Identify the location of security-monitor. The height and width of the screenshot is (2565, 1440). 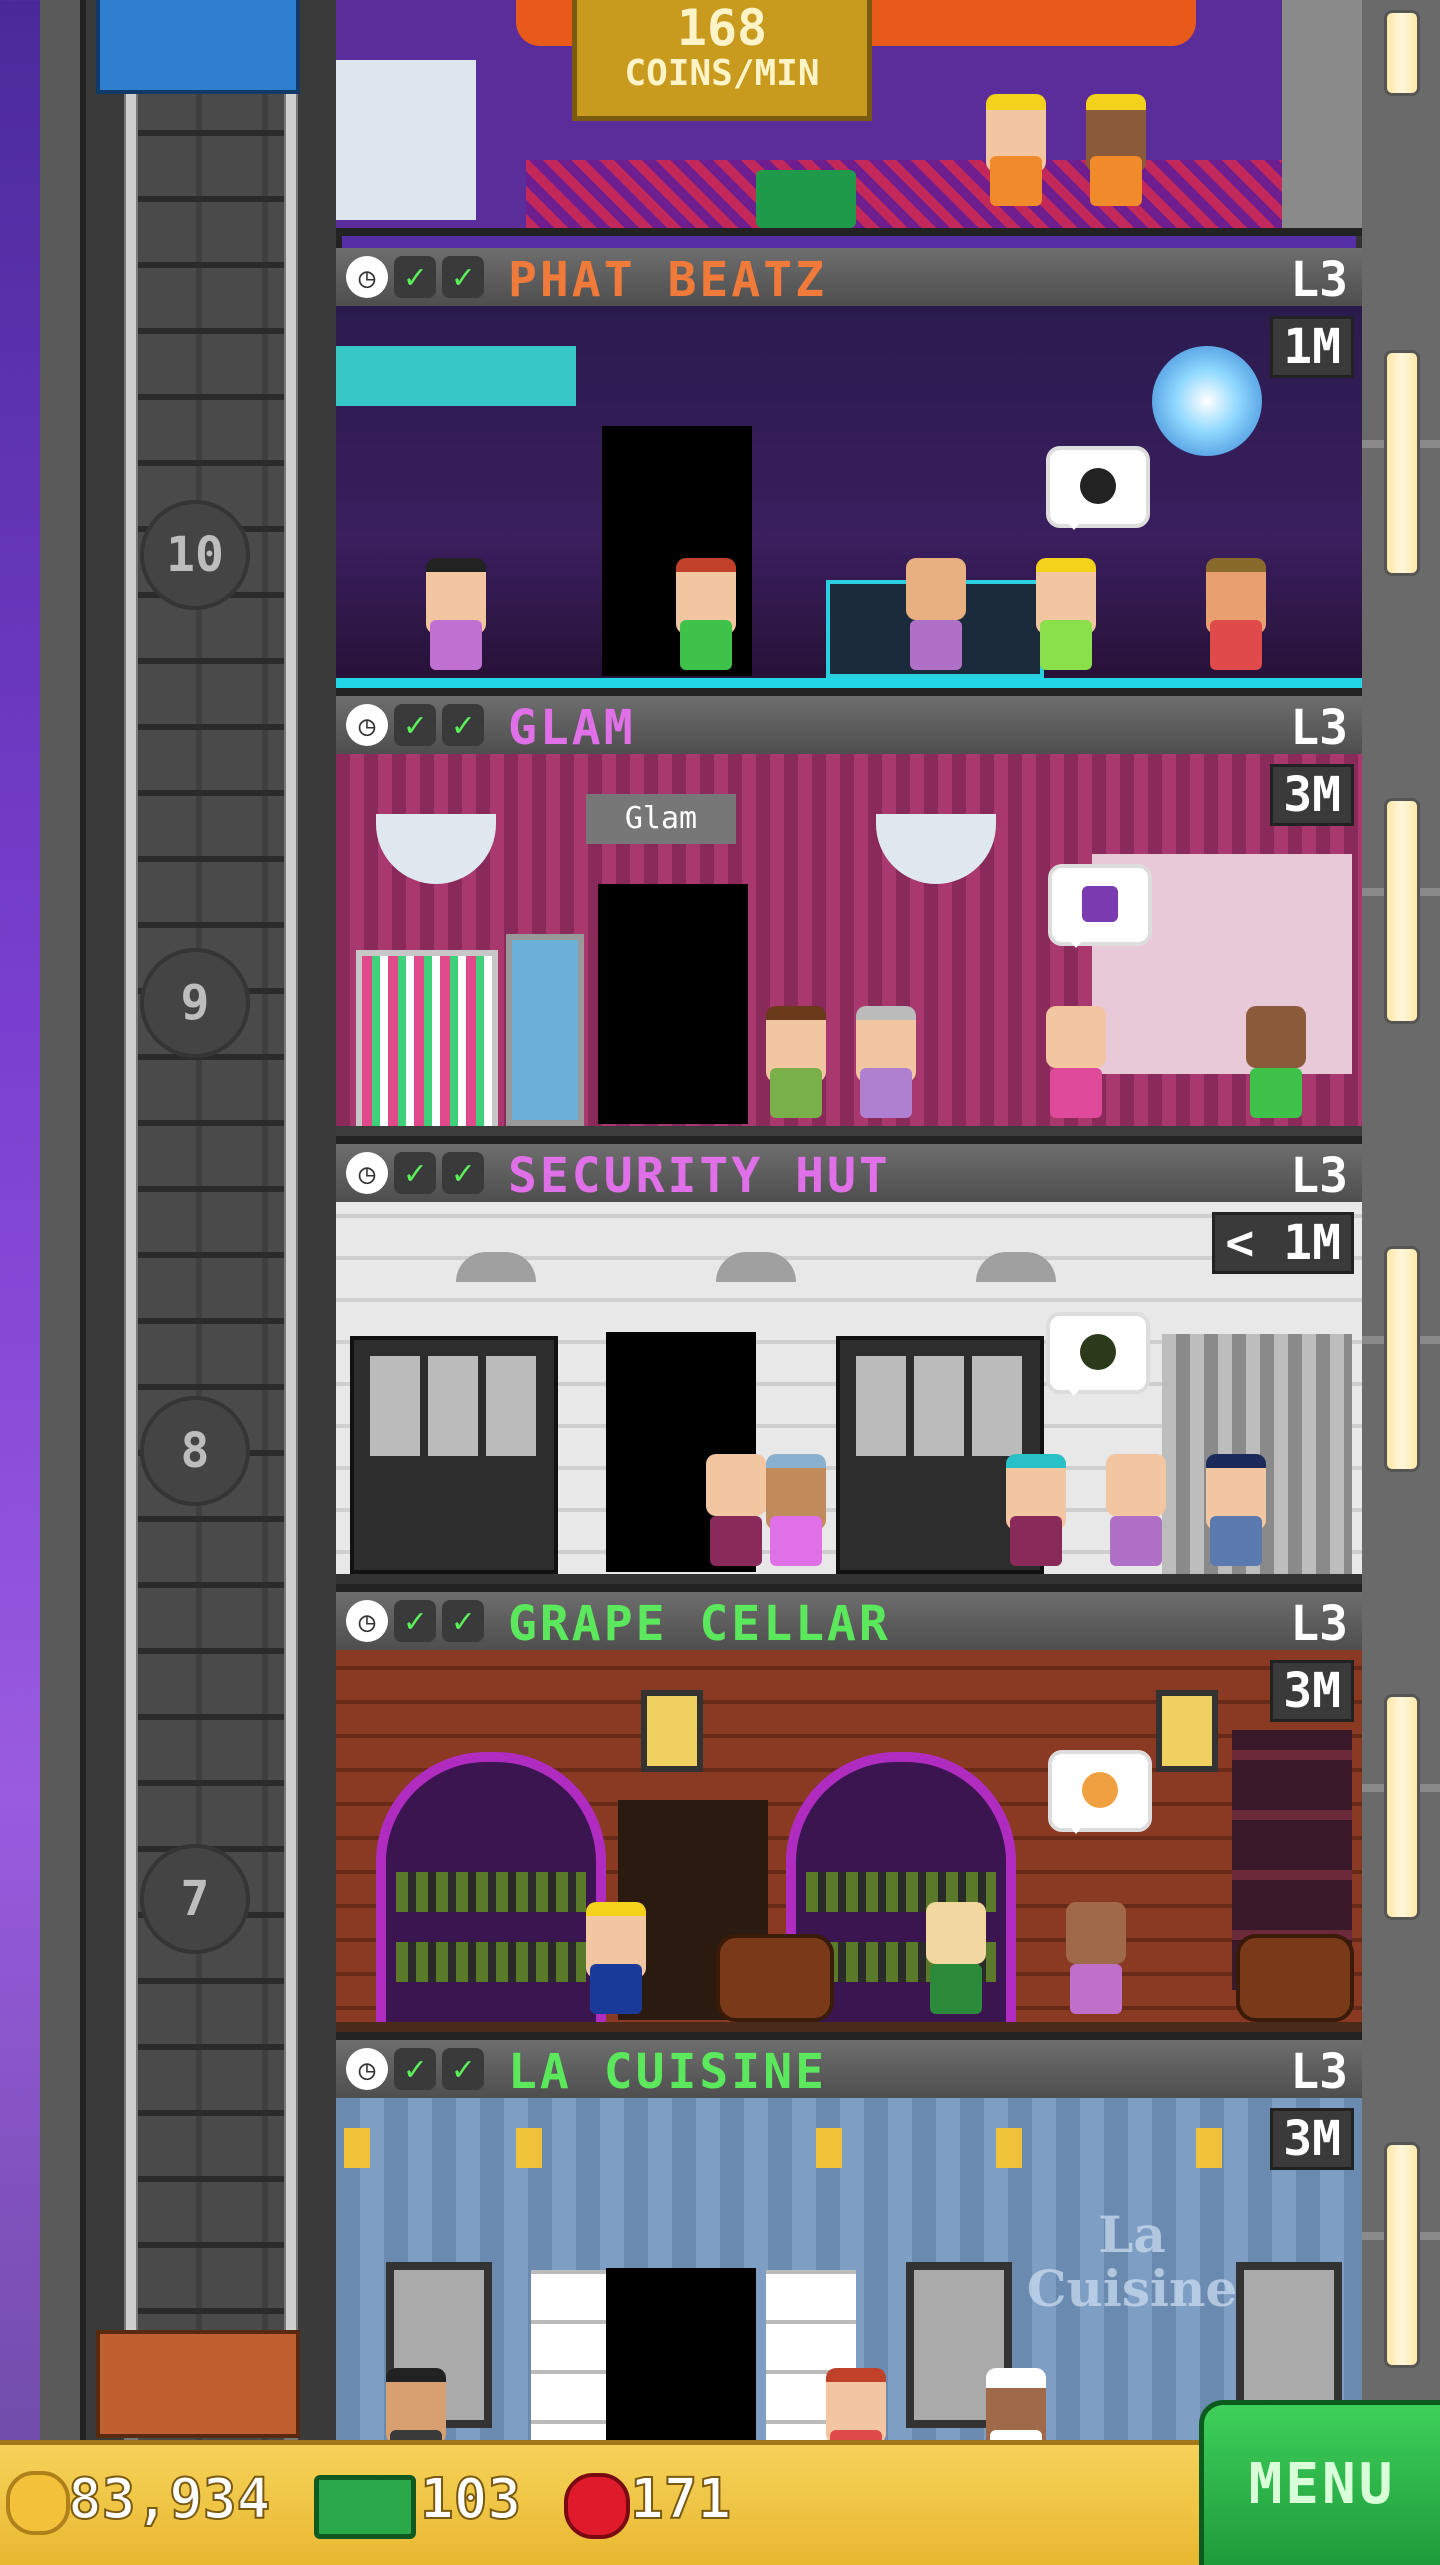
(454, 1455).